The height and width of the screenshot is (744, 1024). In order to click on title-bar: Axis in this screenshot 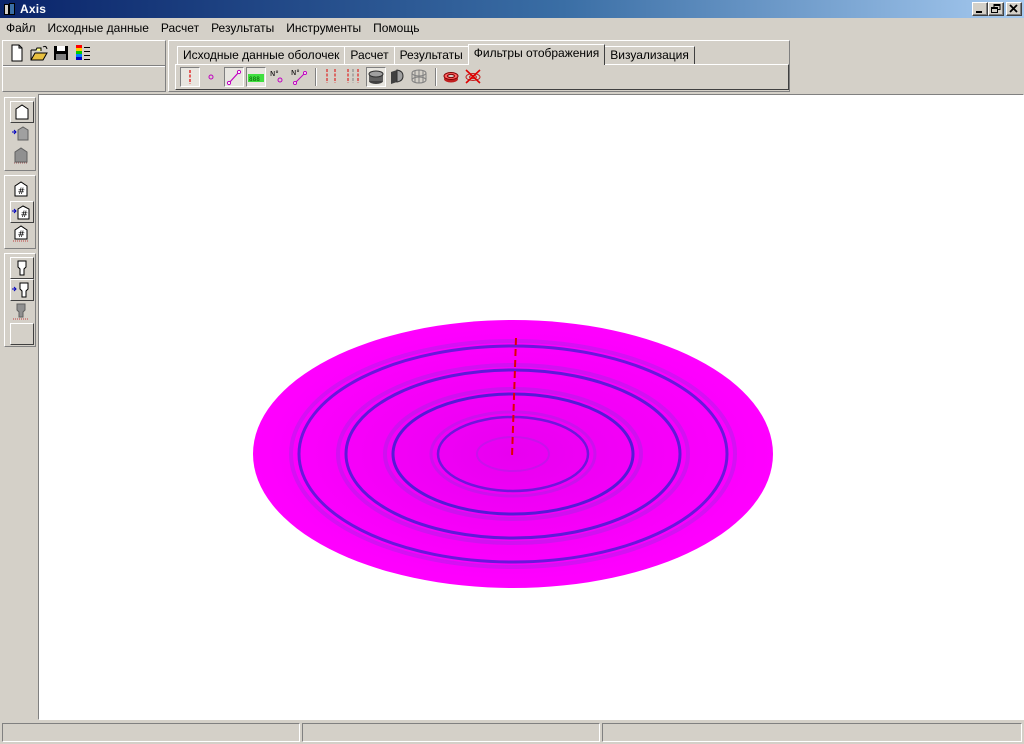, I will do `click(512, 9)`.